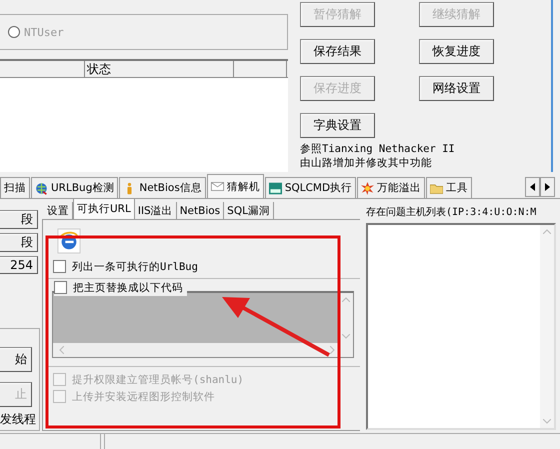 The image size is (560, 449). Describe the element at coordinates (18, 419) in the screenshot. I see `thread-label: 发线程` at that location.